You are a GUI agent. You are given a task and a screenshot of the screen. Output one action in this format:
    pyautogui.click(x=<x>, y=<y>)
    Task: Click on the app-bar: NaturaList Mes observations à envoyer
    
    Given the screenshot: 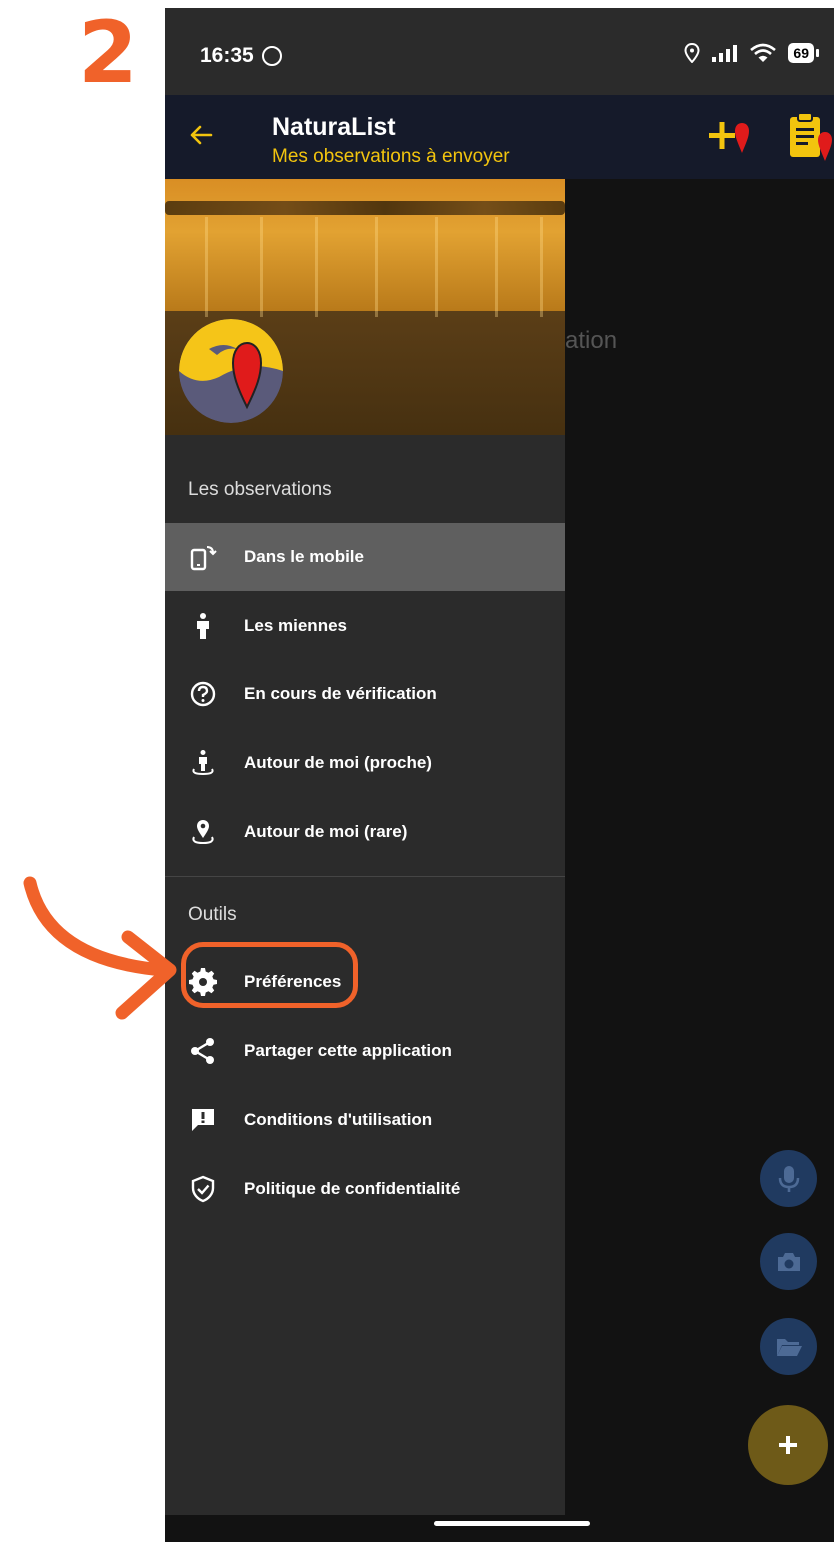 What is the action you would take?
    pyautogui.click(x=499, y=137)
    